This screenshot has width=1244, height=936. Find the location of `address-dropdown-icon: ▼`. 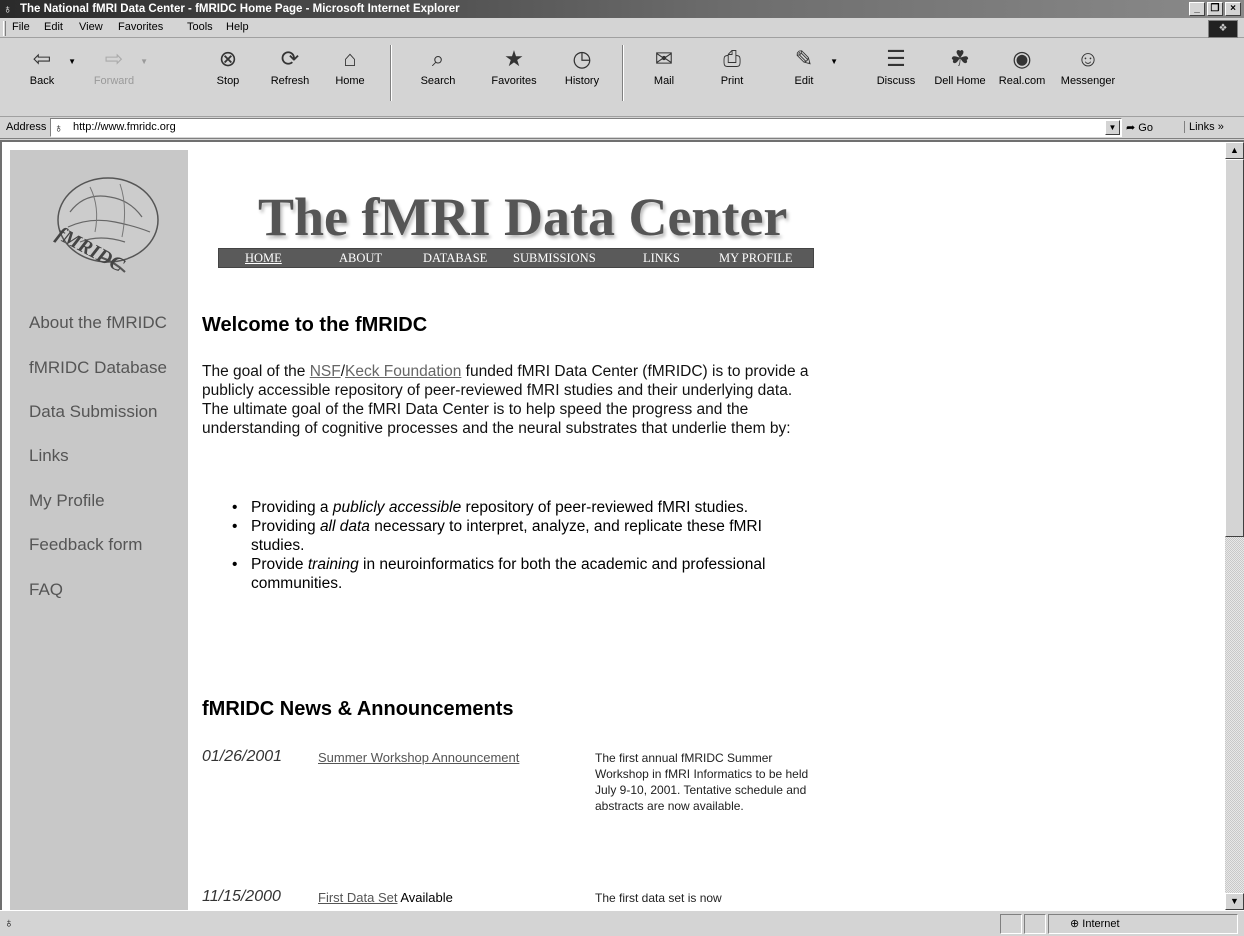

address-dropdown-icon: ▼ is located at coordinates (1112, 127).